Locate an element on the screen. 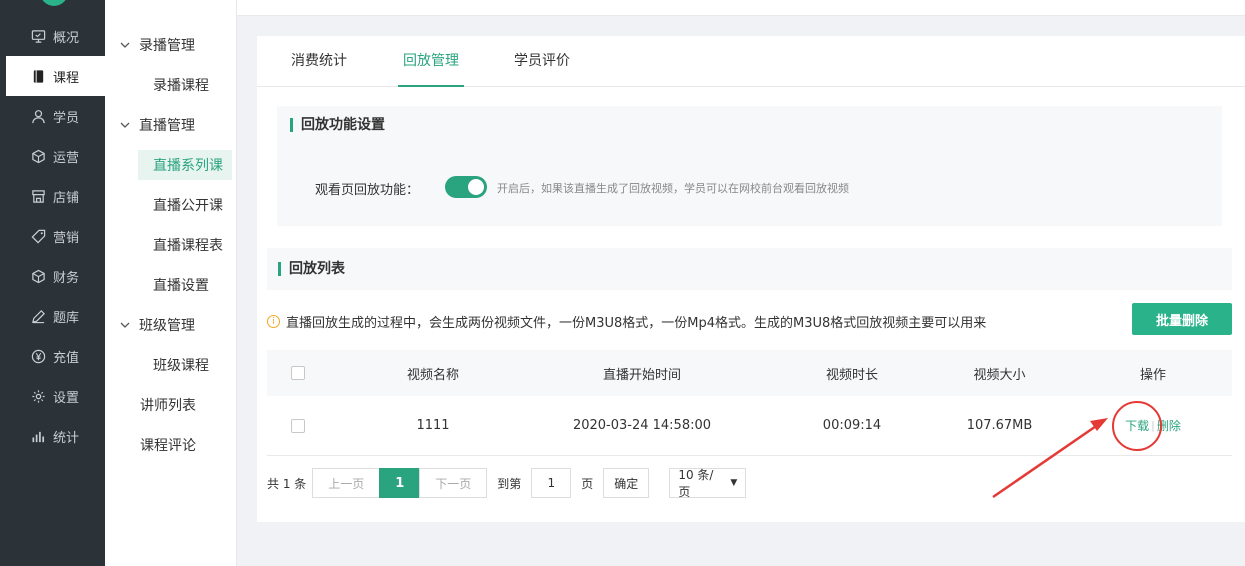 The image size is (1245, 566). monitor-icon is located at coordinates (38, 36).